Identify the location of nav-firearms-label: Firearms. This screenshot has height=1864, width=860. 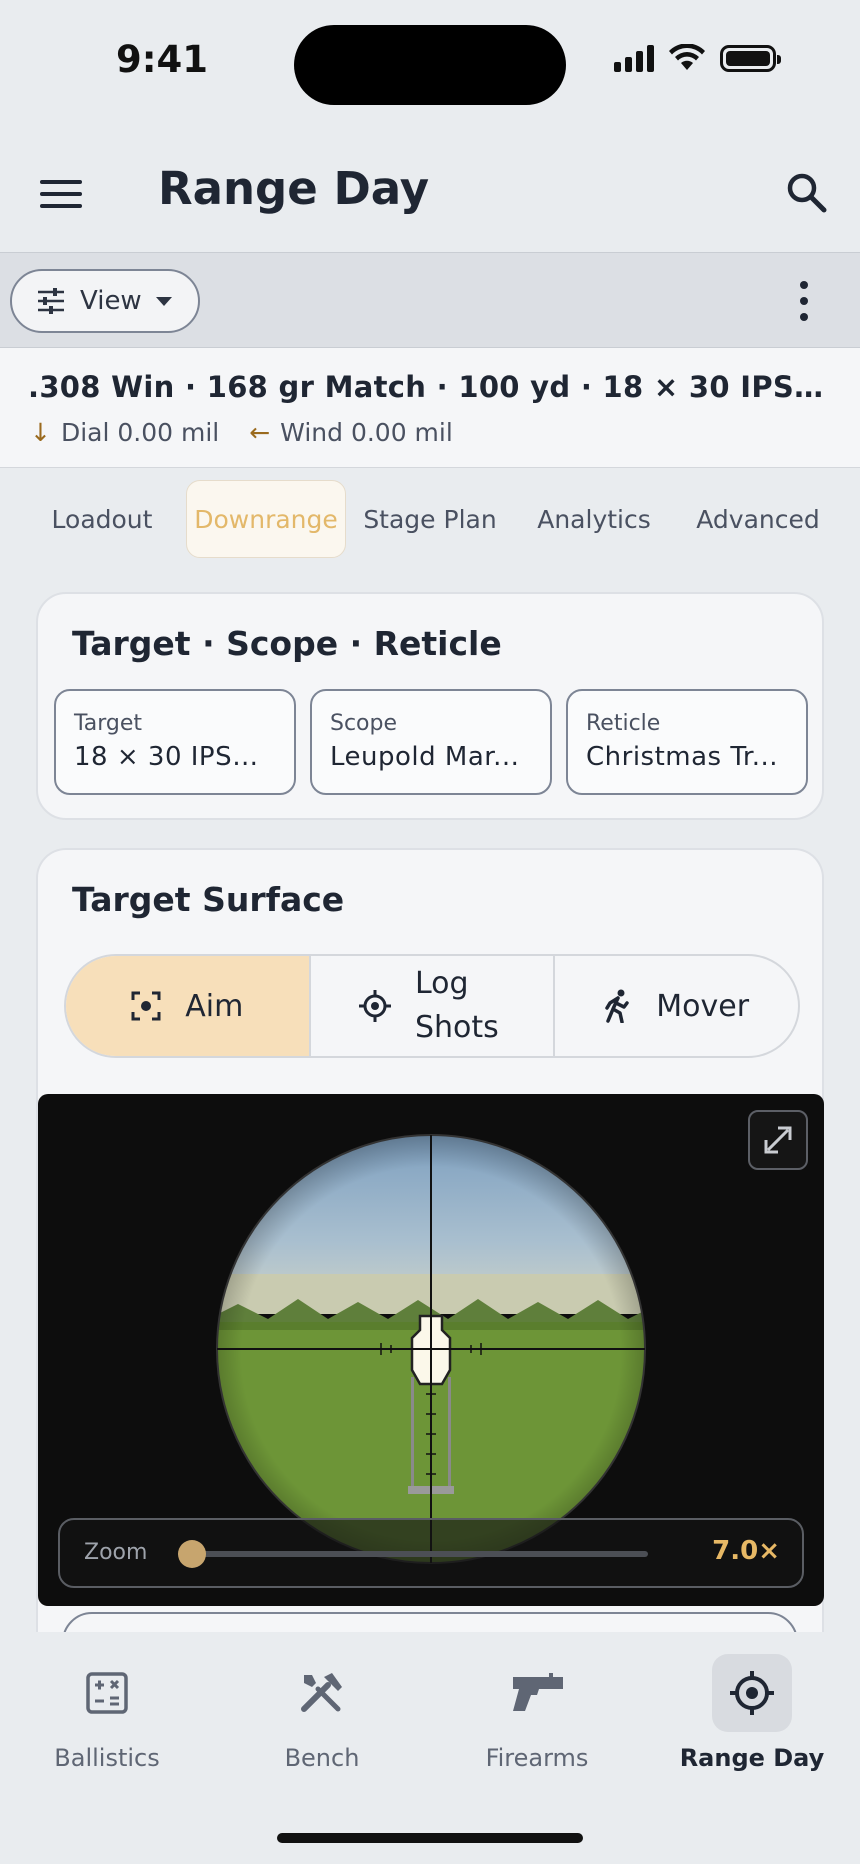
(537, 1758).